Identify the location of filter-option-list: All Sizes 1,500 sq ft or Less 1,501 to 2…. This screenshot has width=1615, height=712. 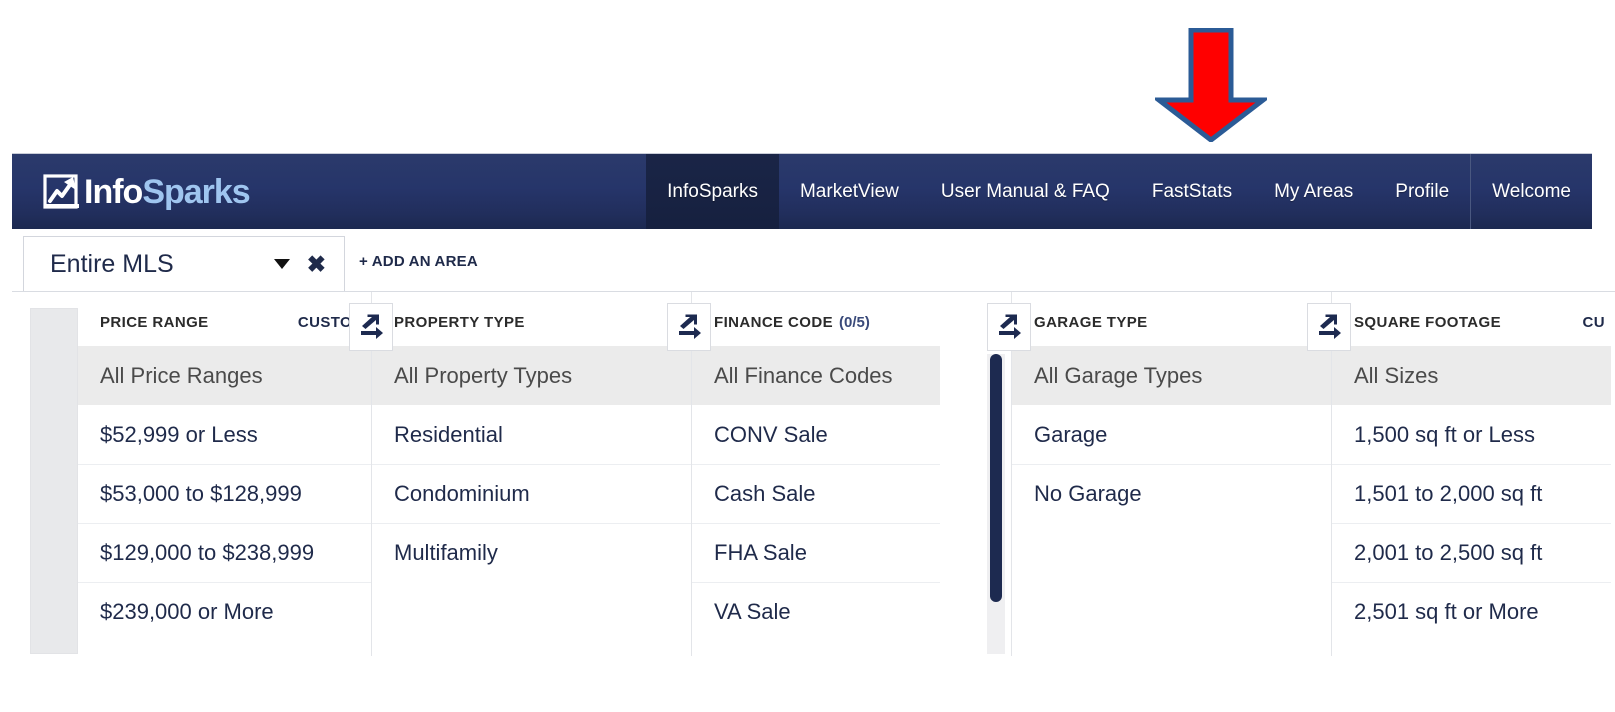
(1471, 493).